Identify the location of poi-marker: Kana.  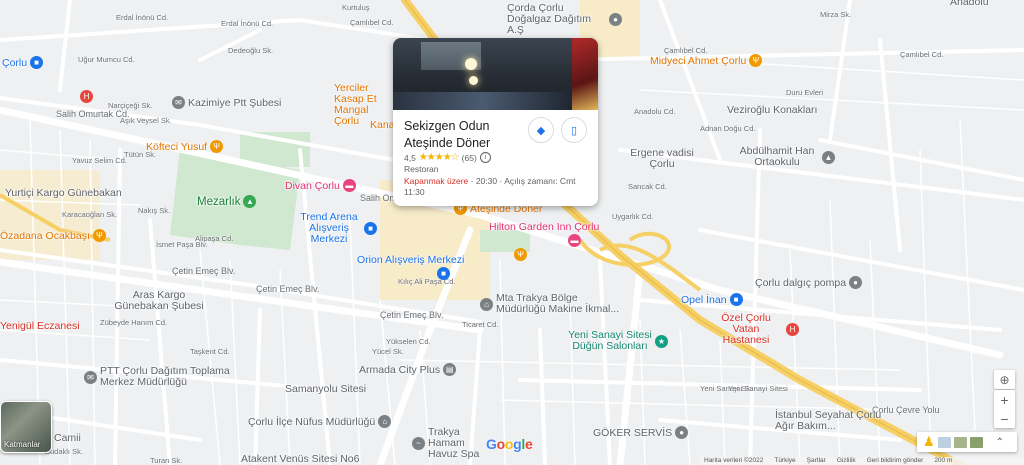
(382, 125).